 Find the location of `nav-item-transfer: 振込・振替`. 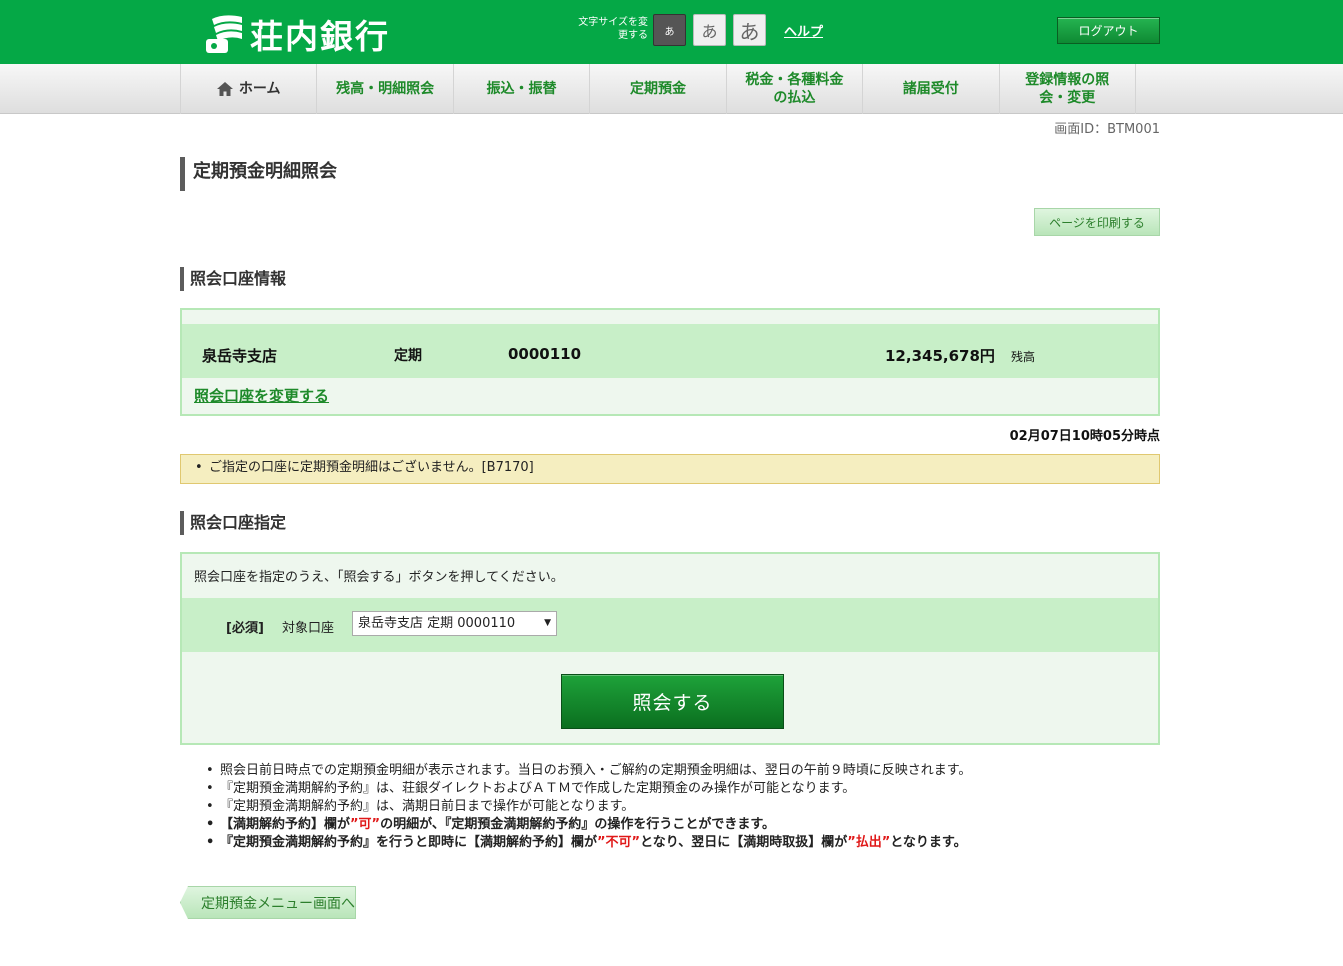

nav-item-transfer: 振込・振替 is located at coordinates (522, 89).